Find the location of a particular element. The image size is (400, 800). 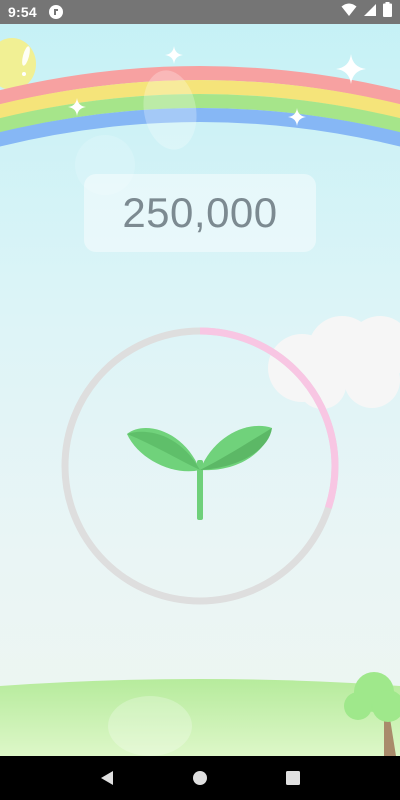

navigation-bar is located at coordinates (200, 778).